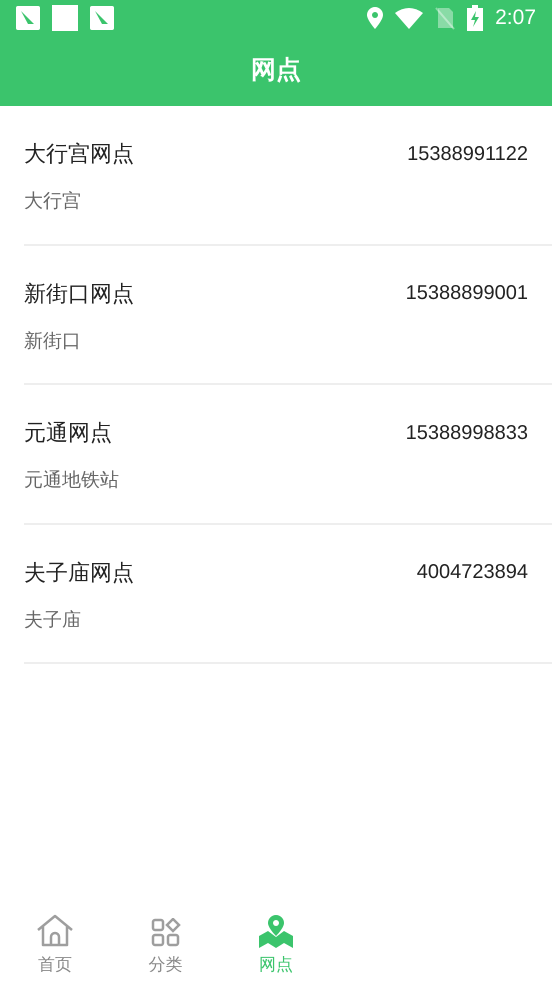 The image size is (552, 981). I want to click on outlet-row: 元通网点 15388998833 元通地铁站, so click(288, 454).